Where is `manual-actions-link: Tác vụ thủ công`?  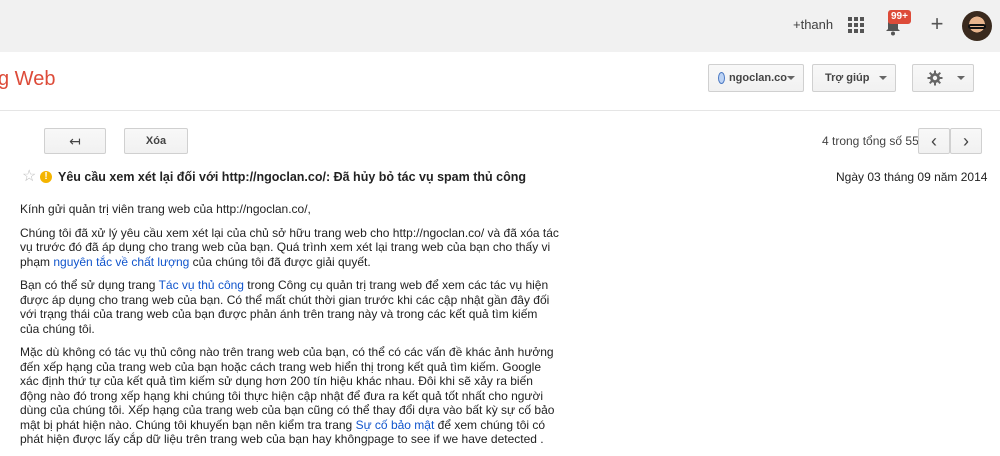 manual-actions-link: Tác vụ thủ công is located at coordinates (201, 285).